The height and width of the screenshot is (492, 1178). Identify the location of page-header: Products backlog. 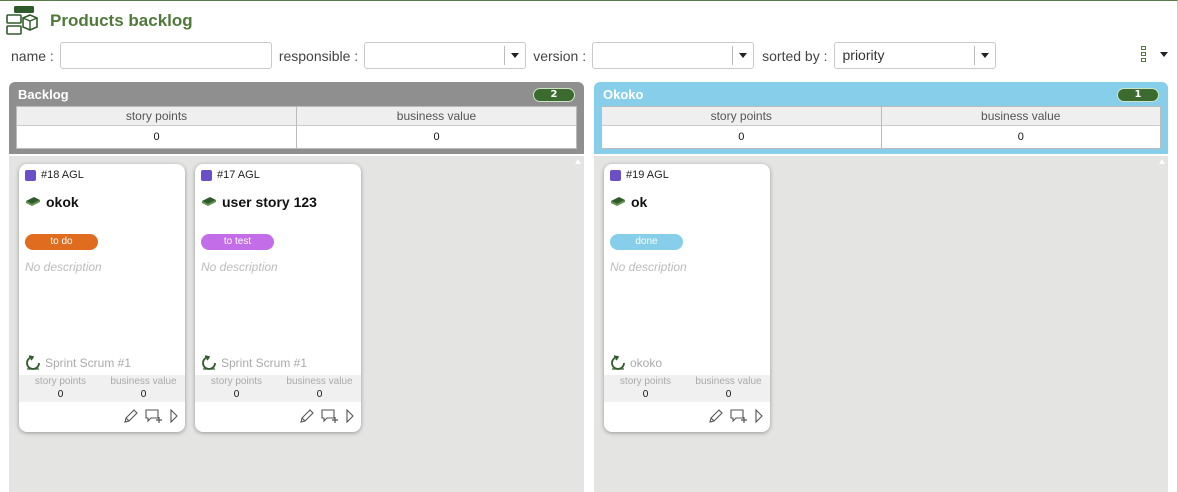
(99, 21).